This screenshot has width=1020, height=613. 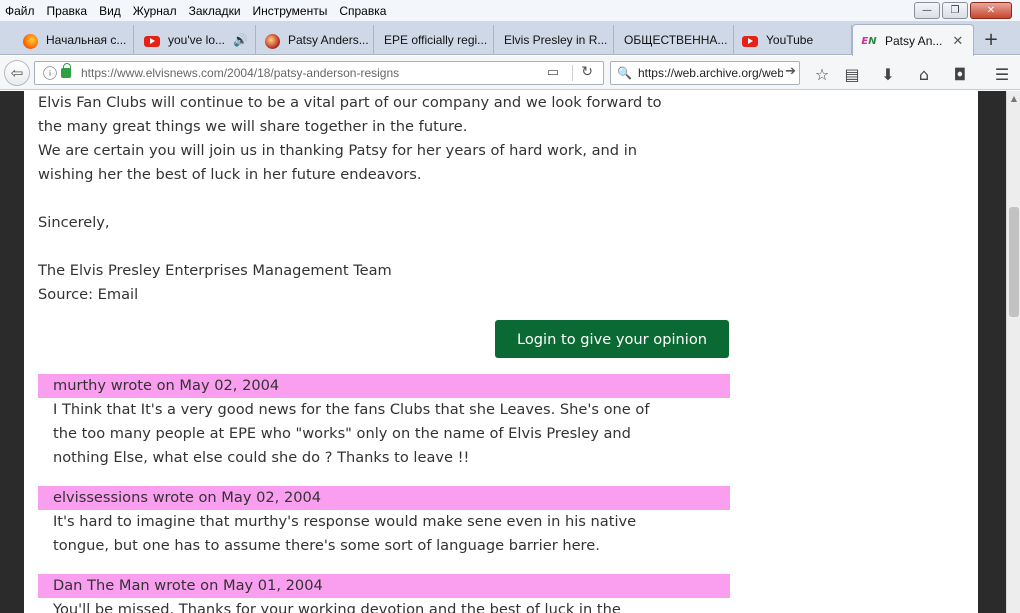 I want to click on pocket-icon: ◘, so click(x=960, y=74).